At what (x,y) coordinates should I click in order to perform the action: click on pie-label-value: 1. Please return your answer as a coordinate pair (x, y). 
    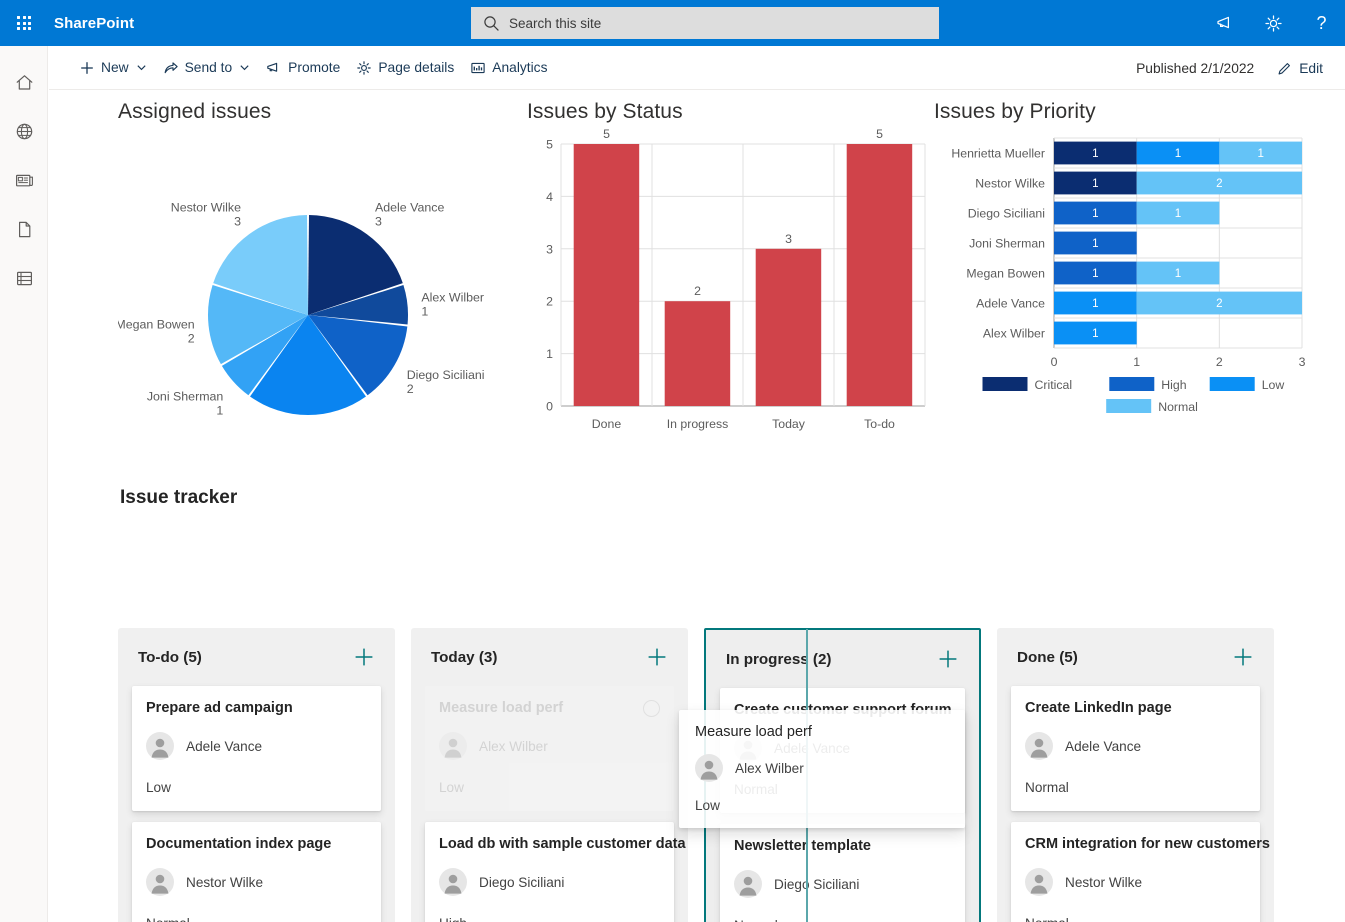
    Looking at the image, I should click on (219, 411).